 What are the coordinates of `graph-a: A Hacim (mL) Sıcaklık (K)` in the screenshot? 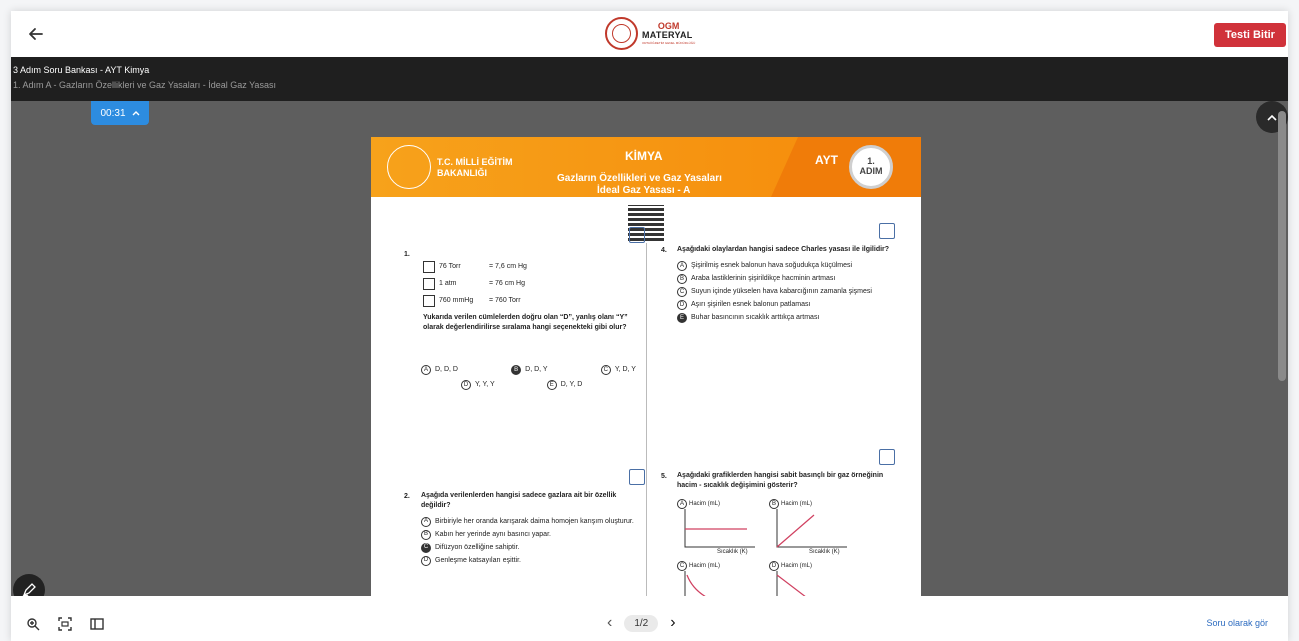 It's located at (717, 527).